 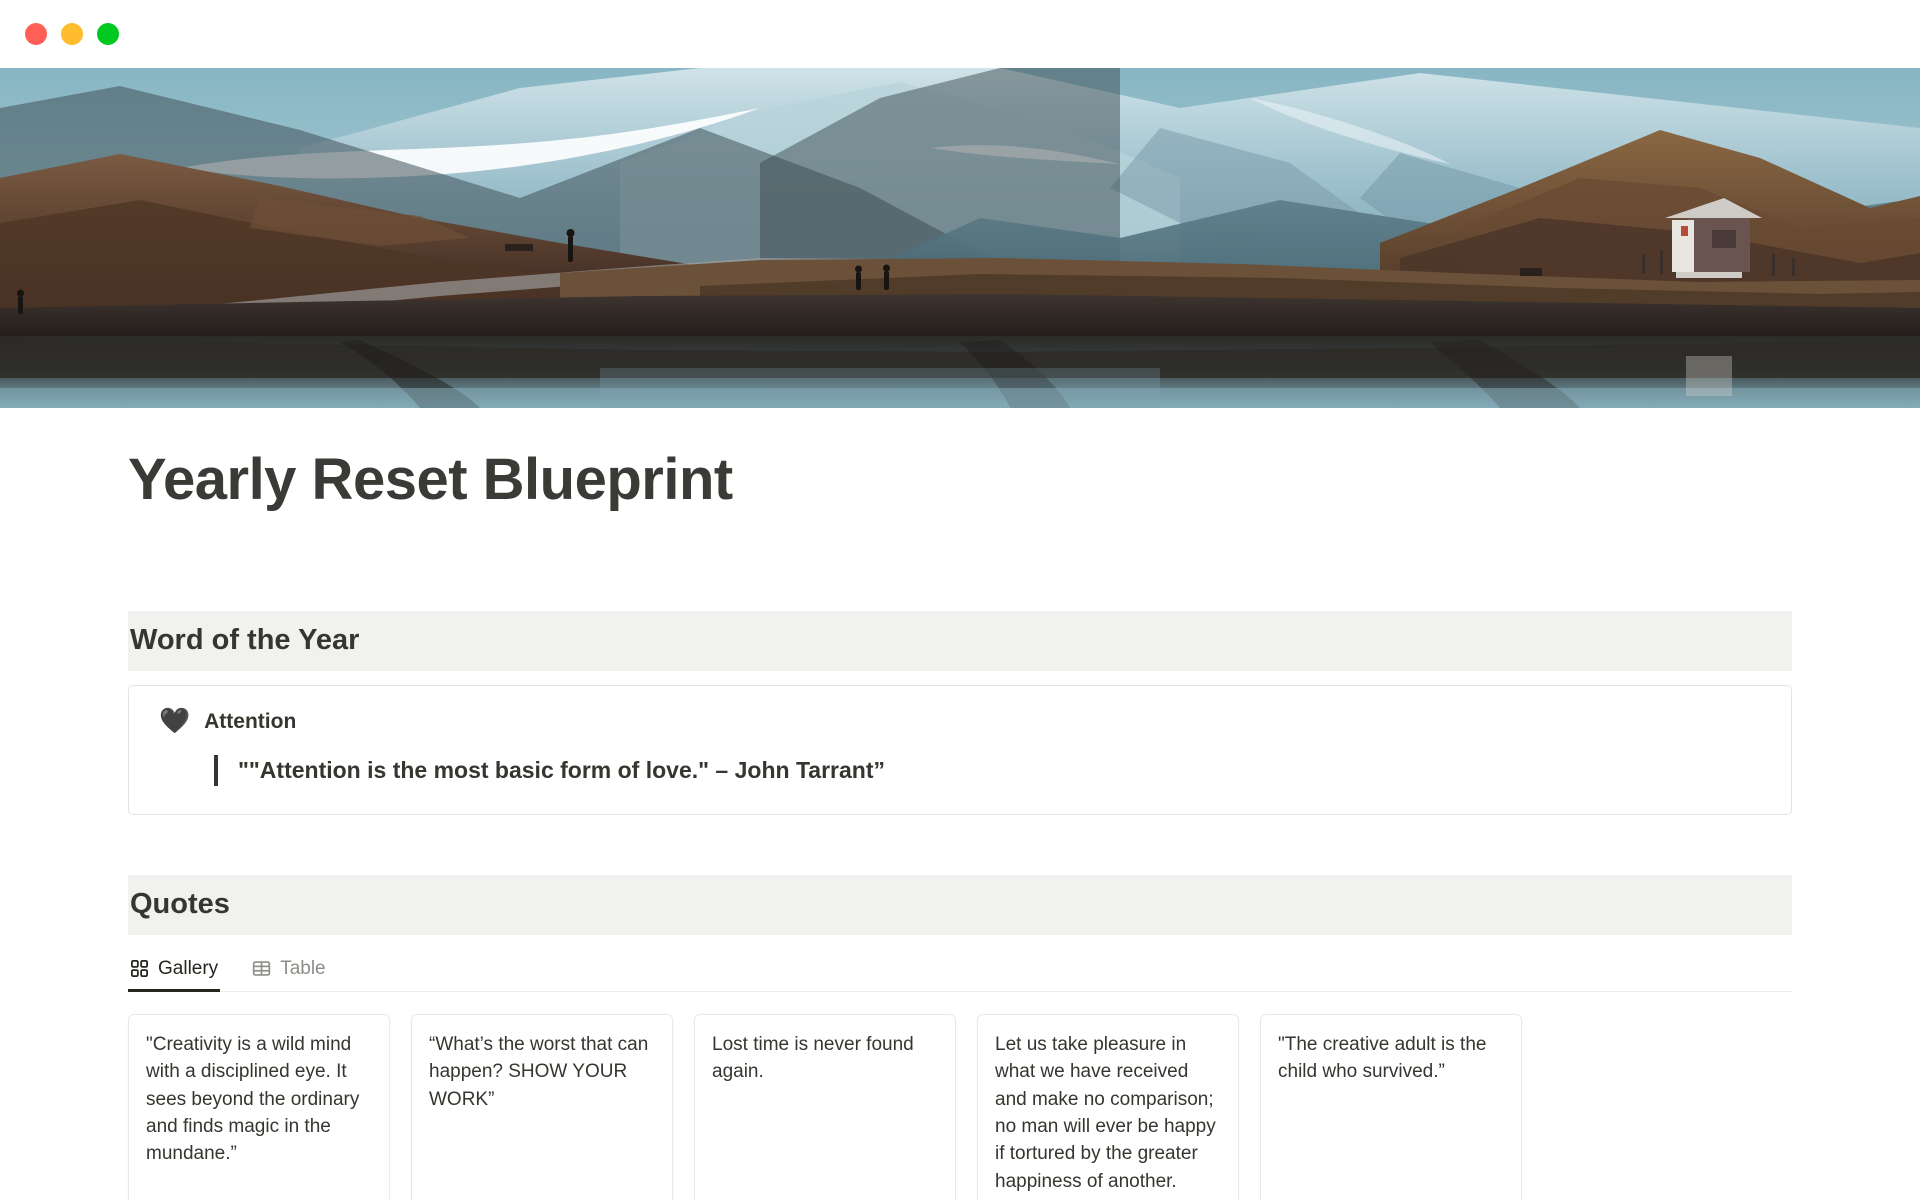 What do you see at coordinates (250, 721) in the screenshot?
I see `word-of-the-year-value: Attention` at bounding box center [250, 721].